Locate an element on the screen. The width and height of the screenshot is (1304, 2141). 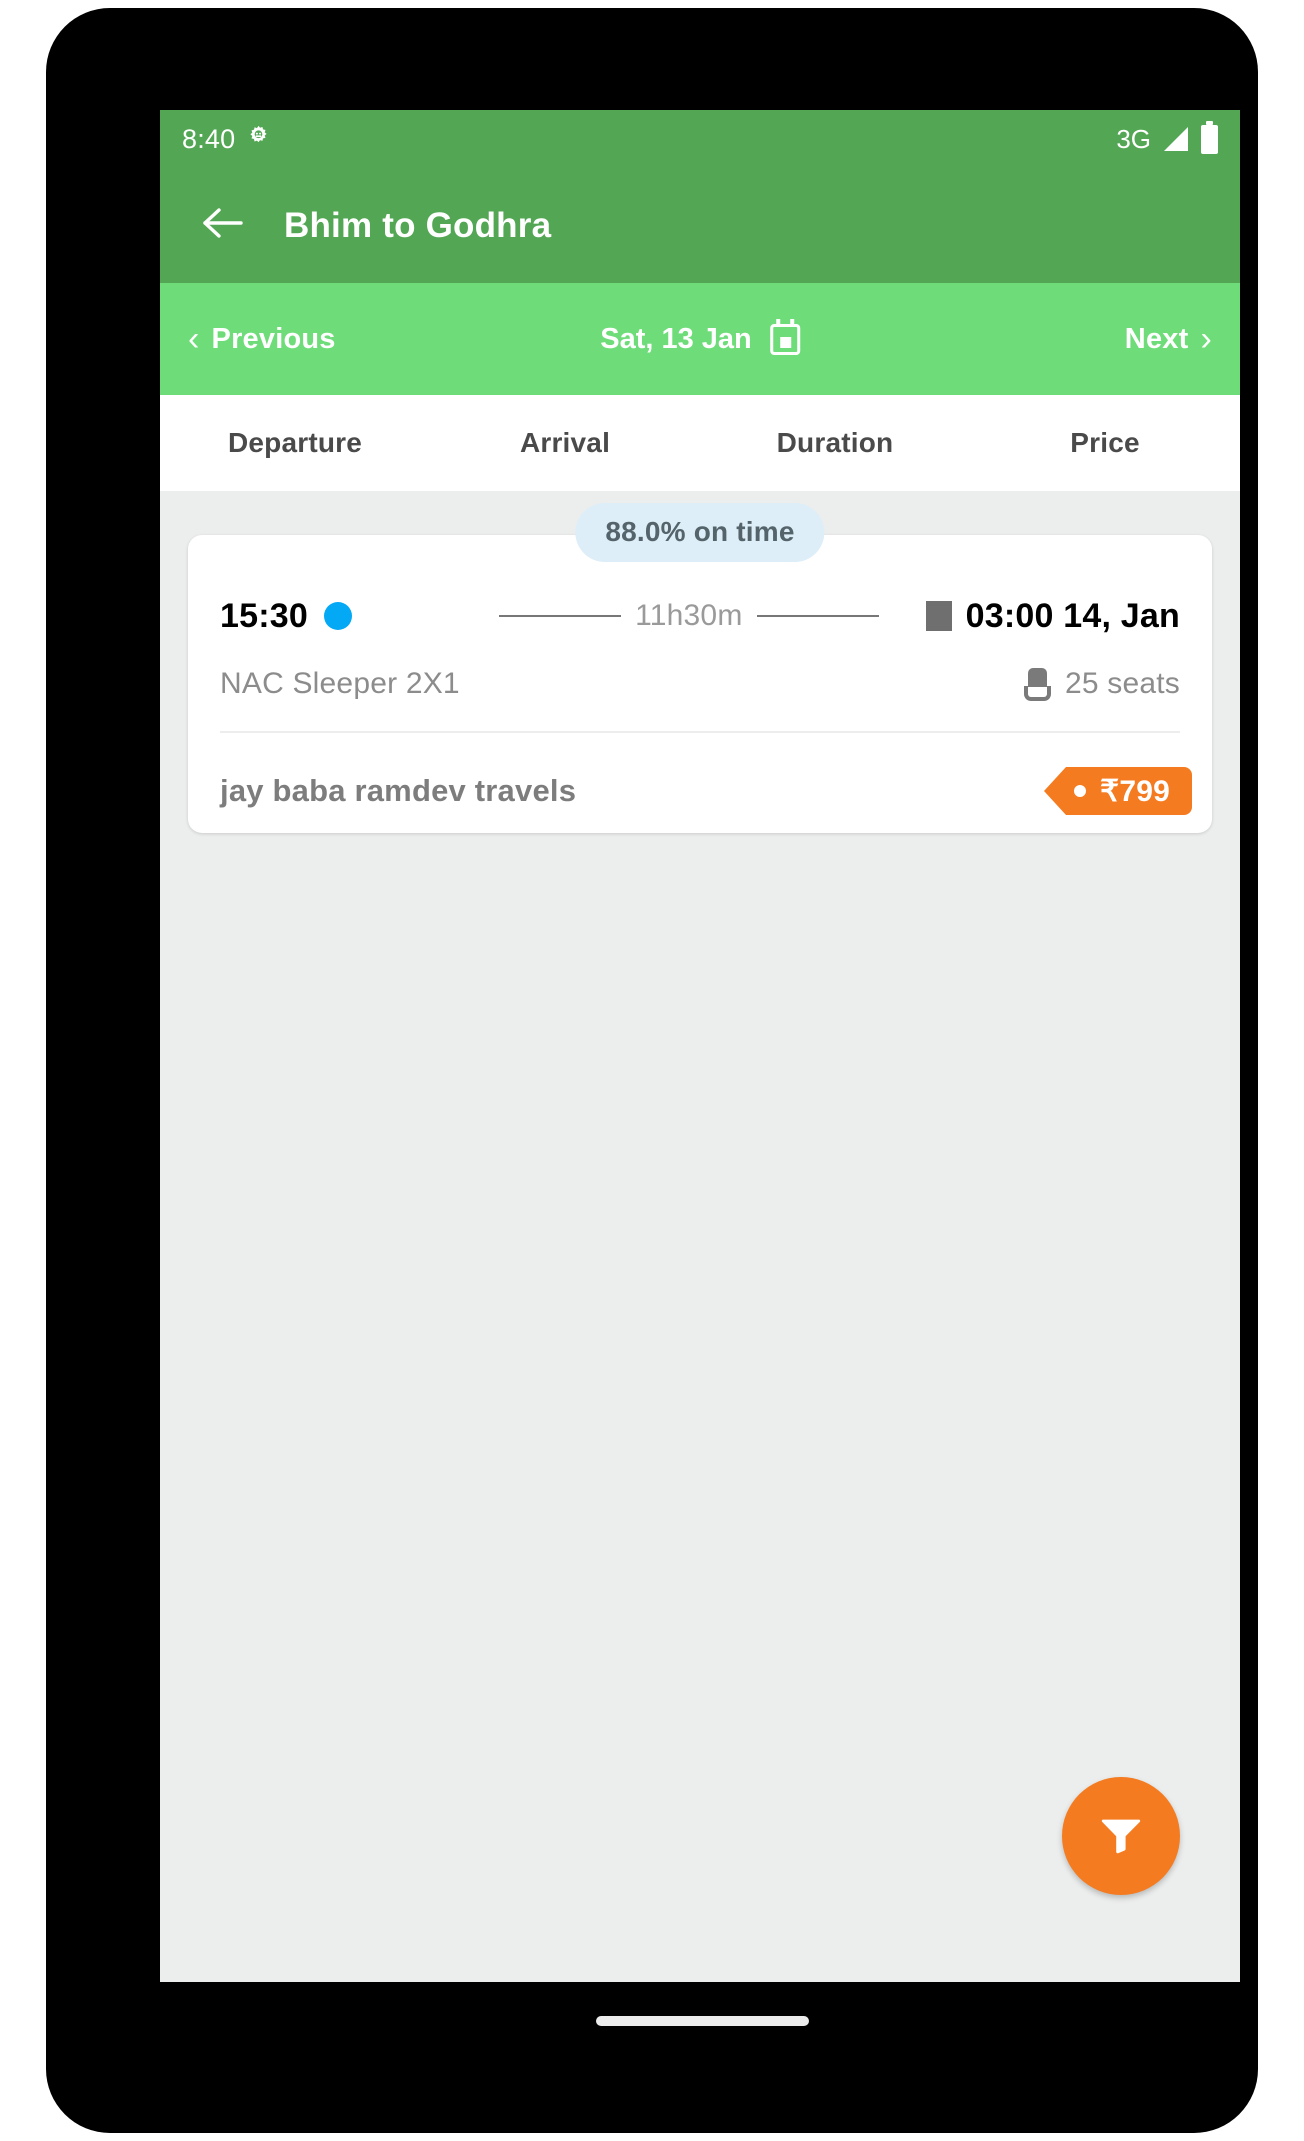
home-indicator is located at coordinates (702, 2021).